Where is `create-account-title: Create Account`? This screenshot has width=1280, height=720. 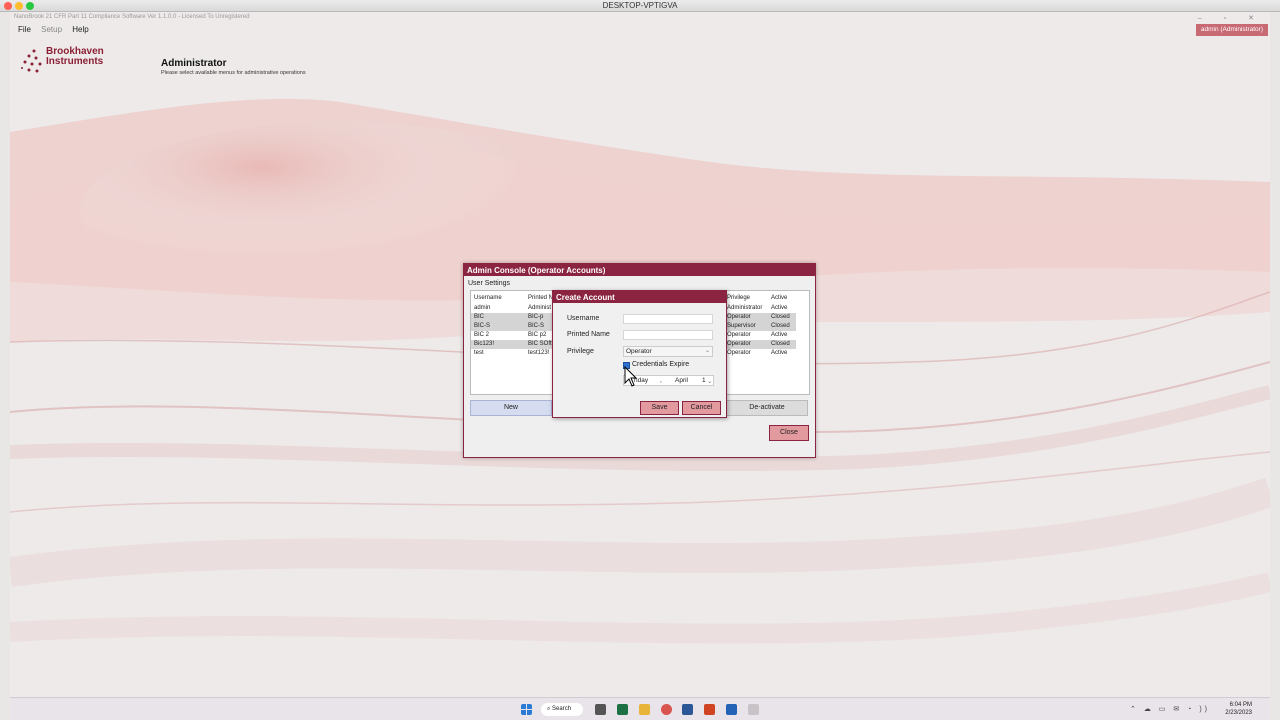 create-account-title: Create Account is located at coordinates (639, 297).